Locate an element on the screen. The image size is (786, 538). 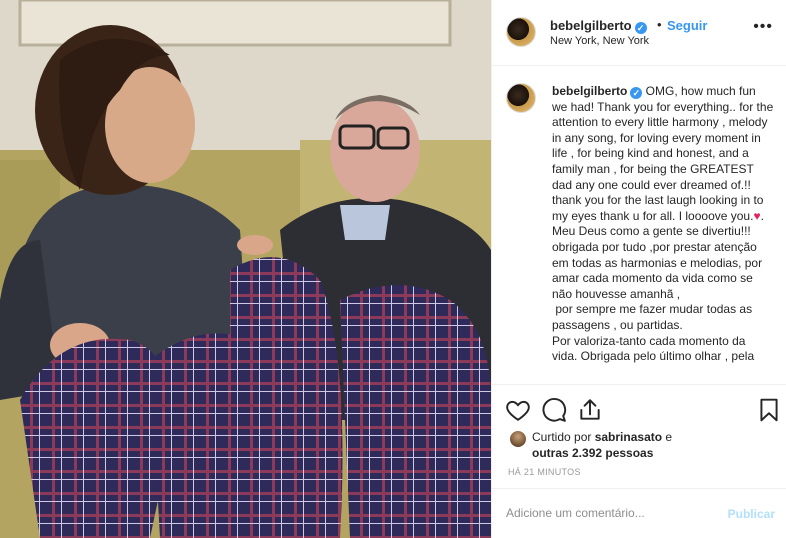
share-icon is located at coordinates (590, 410).